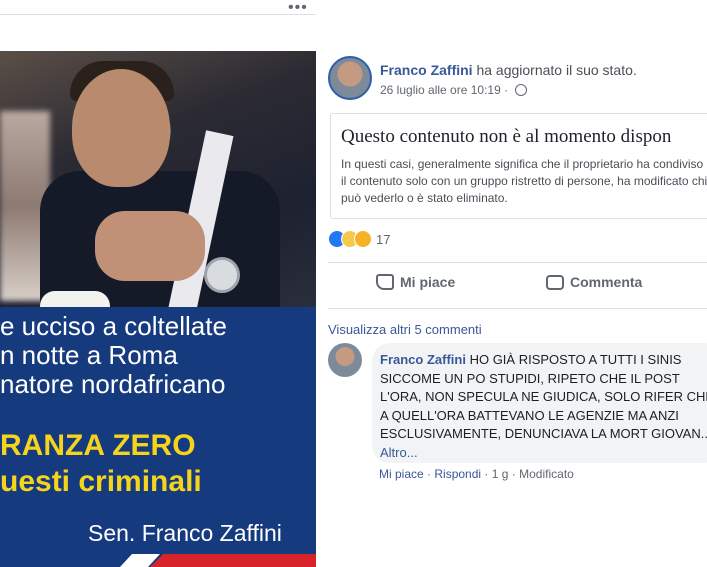 This screenshot has height=567, width=707. I want to click on banner-signature: Sen. Franco Zaffini, so click(185, 533).